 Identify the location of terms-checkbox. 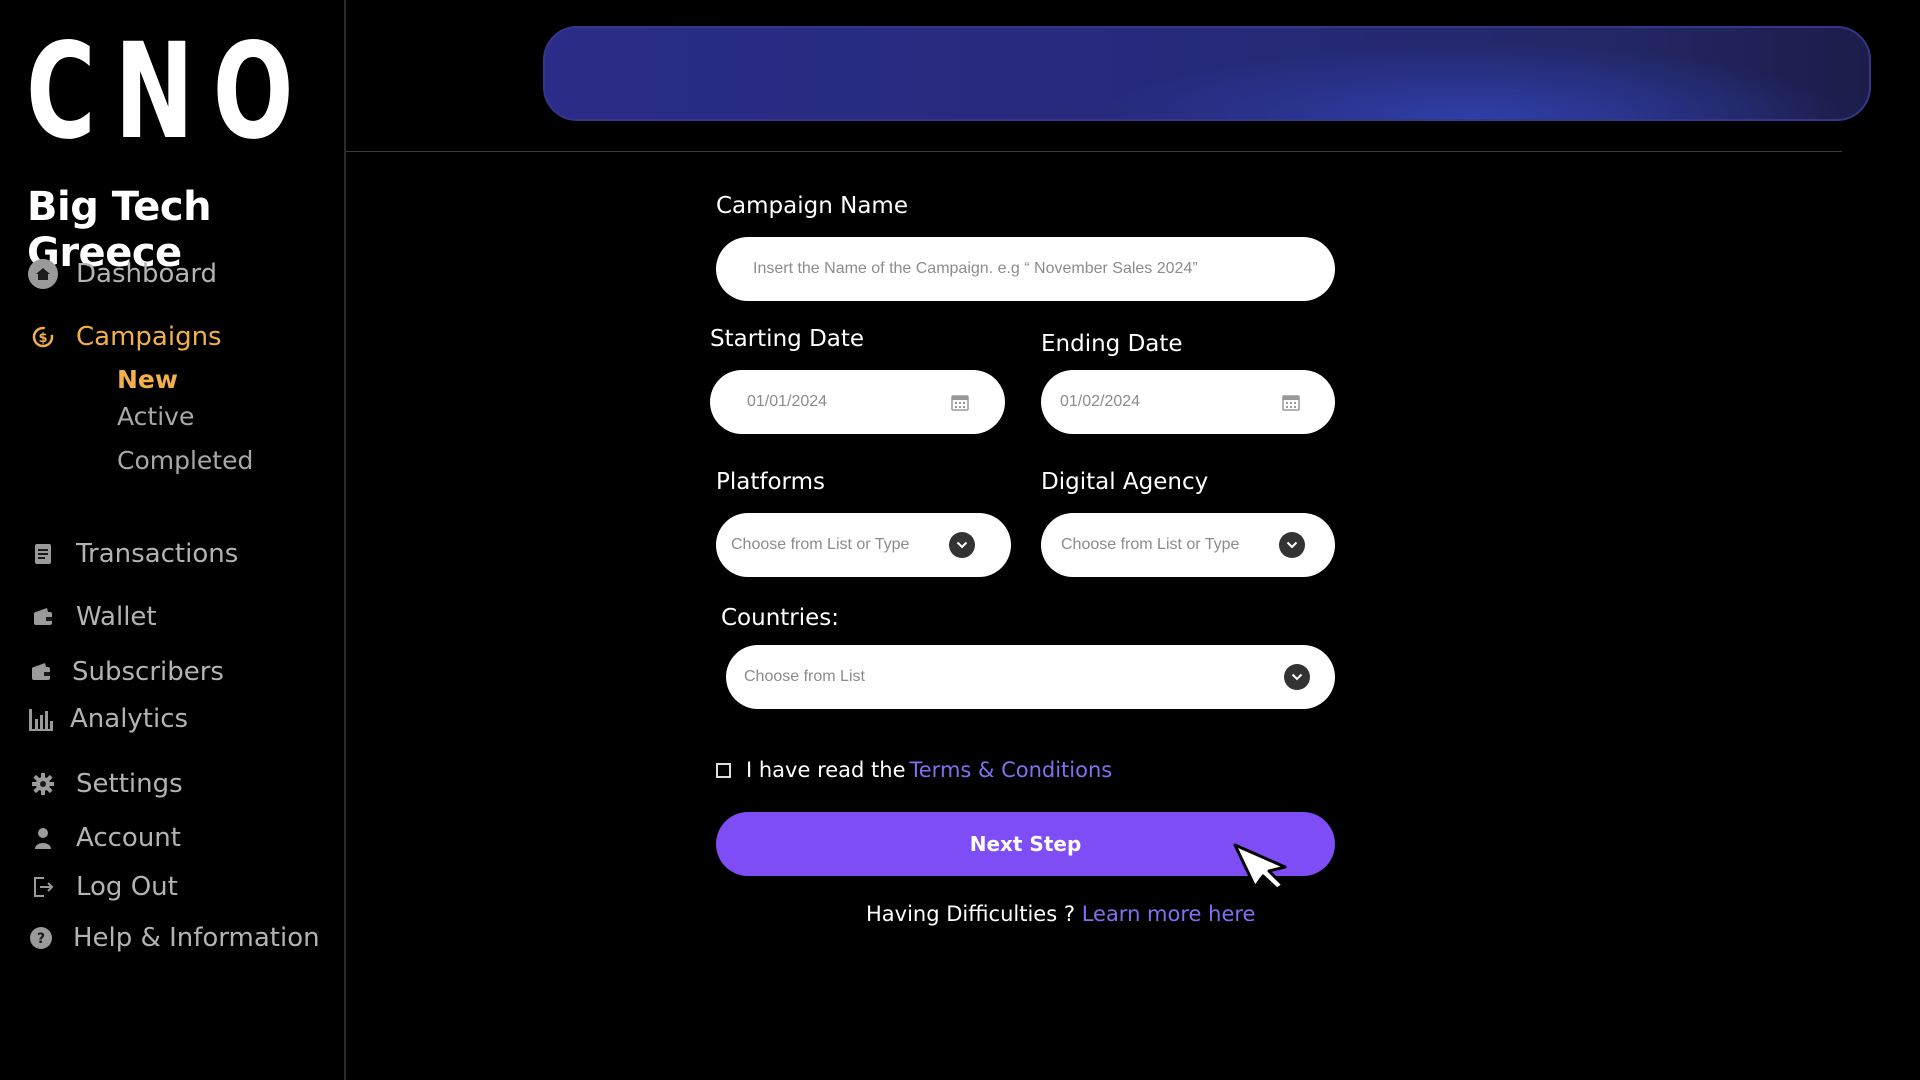
(723, 770).